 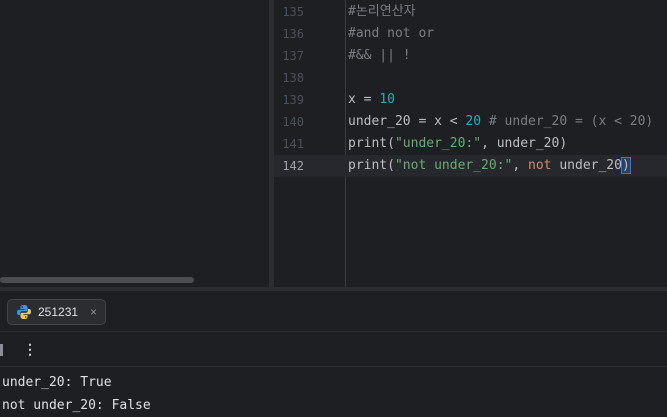 I want to click on code-token: under_20 = x <, so click(x=407, y=121).